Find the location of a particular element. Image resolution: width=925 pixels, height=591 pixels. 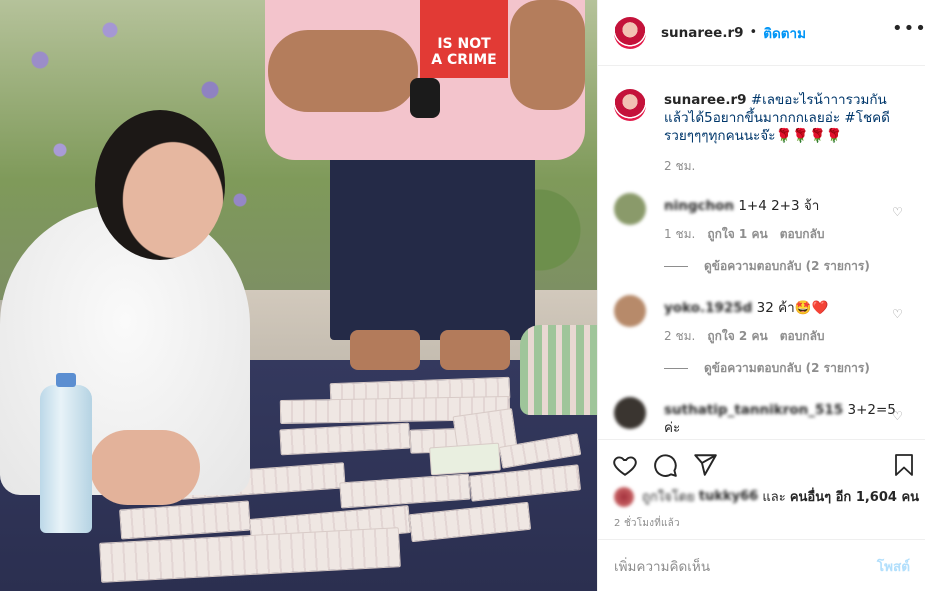

comment-input: เพิ่มความคิดเห็น is located at coordinates (745, 566).